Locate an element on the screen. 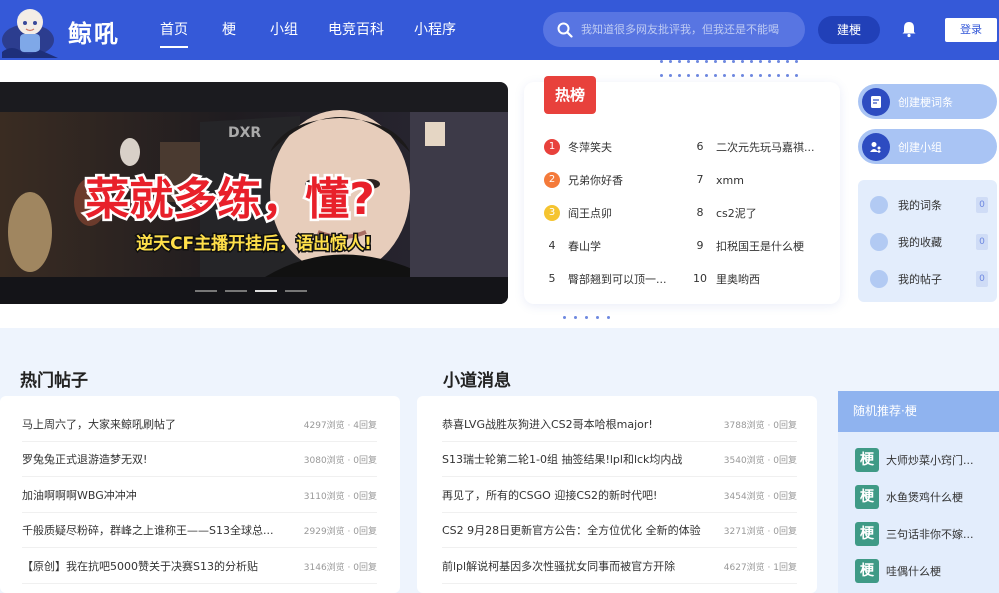 The height and width of the screenshot is (593, 999). mascot-logo-icon is located at coordinates (30, 30).